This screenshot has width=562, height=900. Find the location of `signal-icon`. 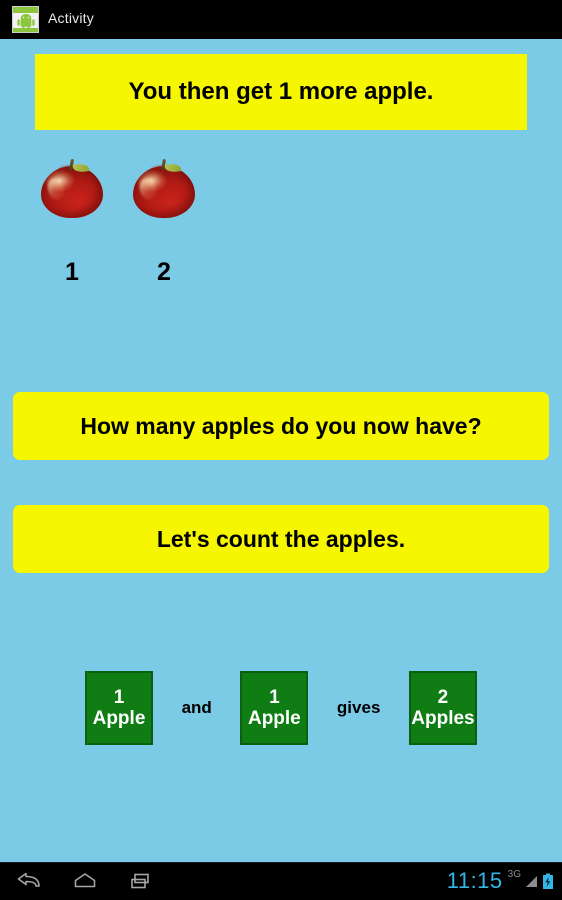

signal-icon is located at coordinates (531, 881).